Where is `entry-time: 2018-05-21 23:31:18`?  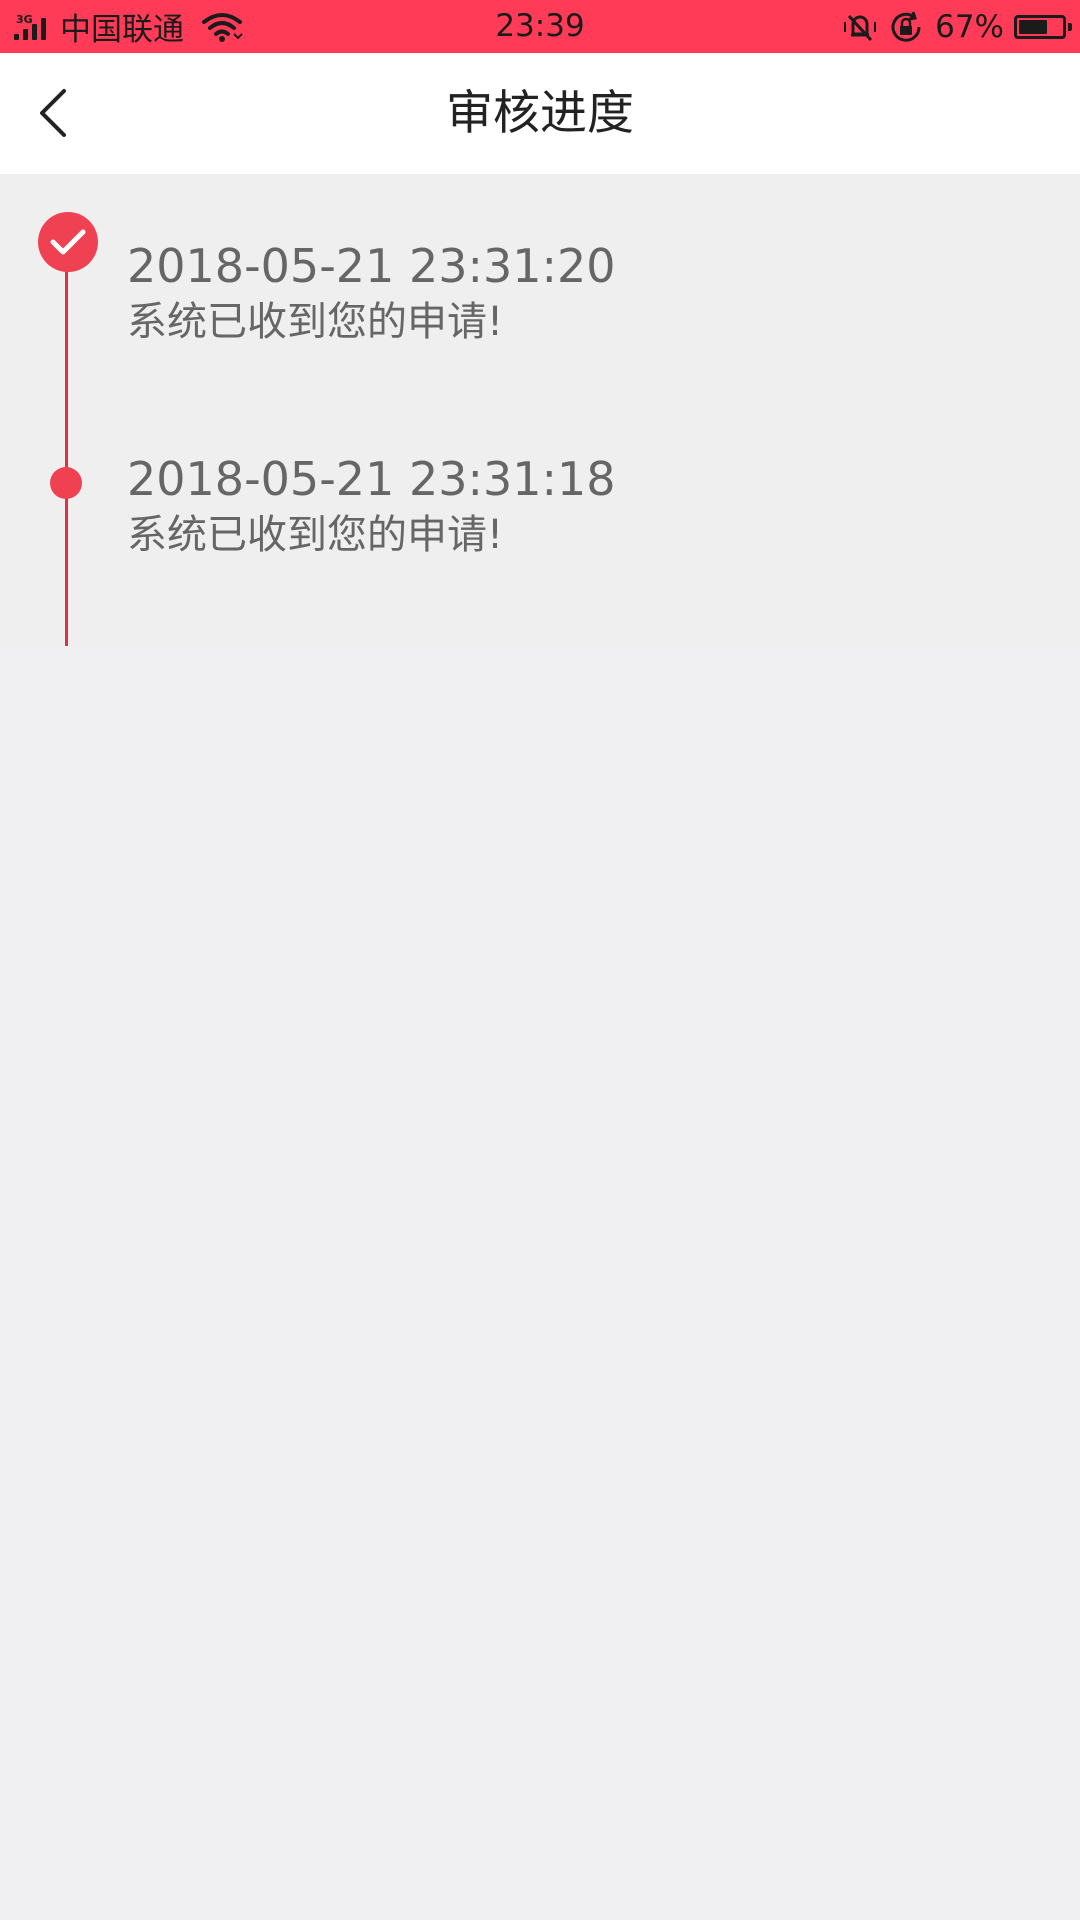 entry-time: 2018-05-21 23:31:18 is located at coordinates (371, 479).